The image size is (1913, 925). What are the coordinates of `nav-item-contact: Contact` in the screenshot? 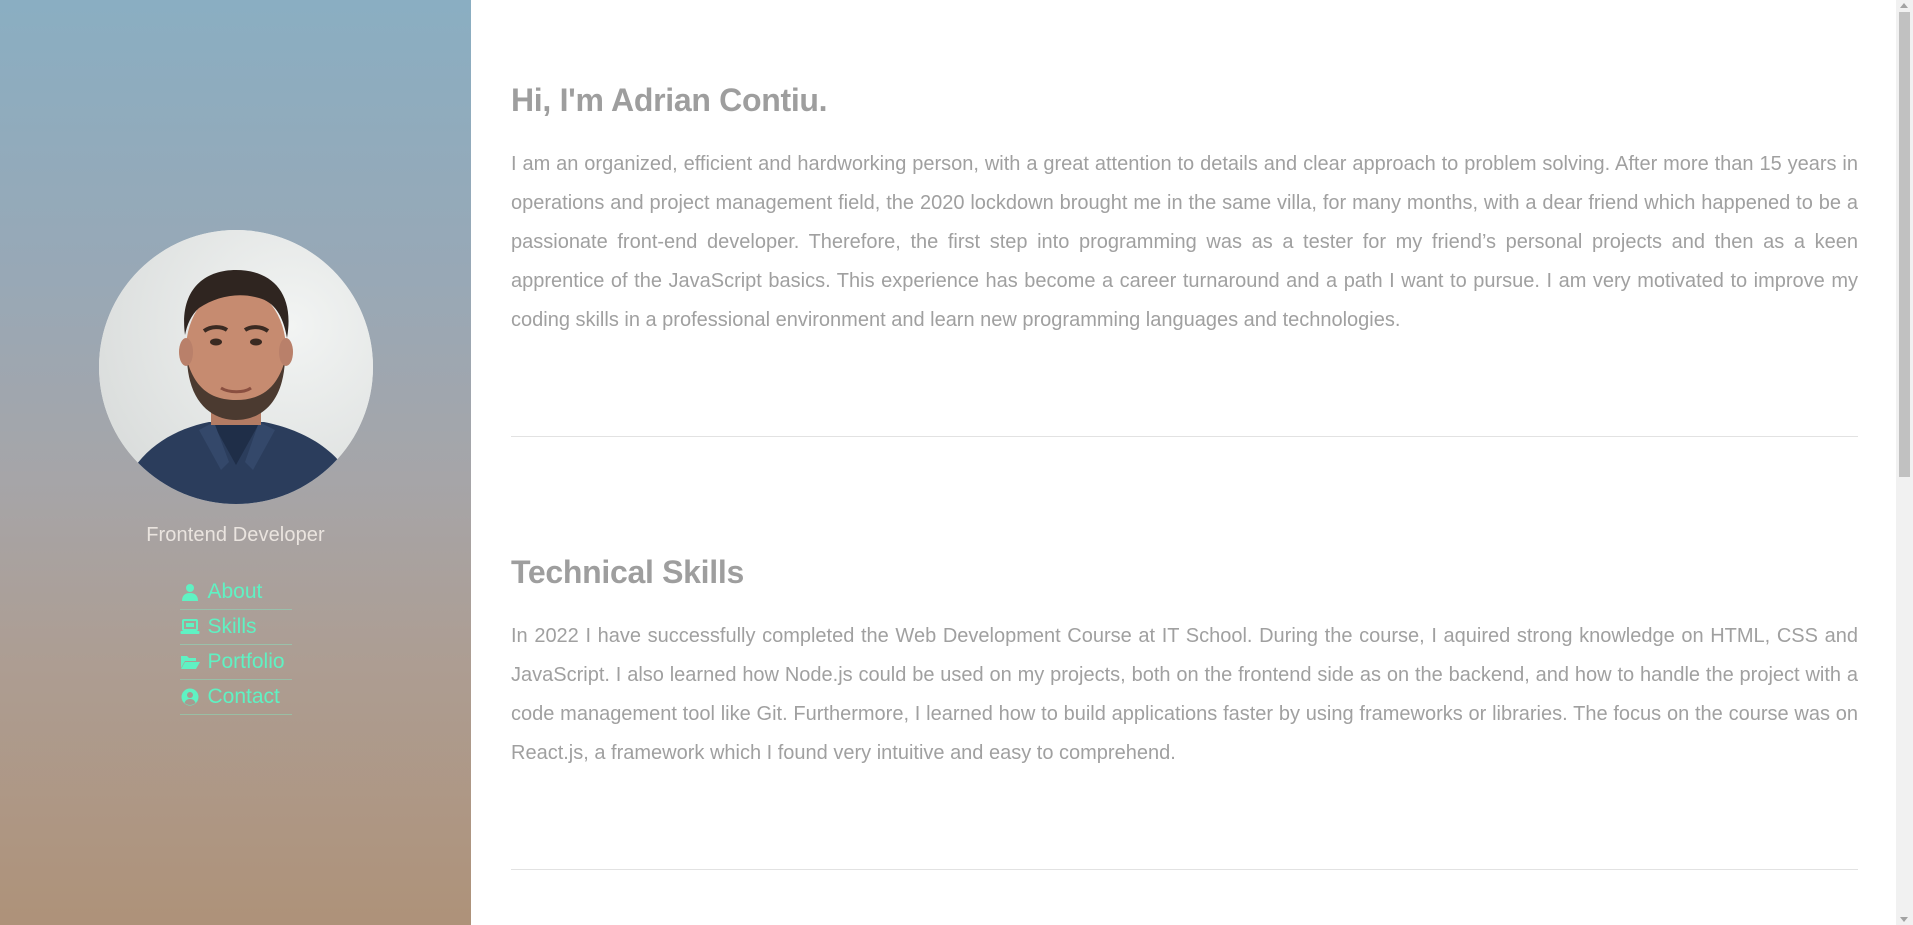 It's located at (235, 697).